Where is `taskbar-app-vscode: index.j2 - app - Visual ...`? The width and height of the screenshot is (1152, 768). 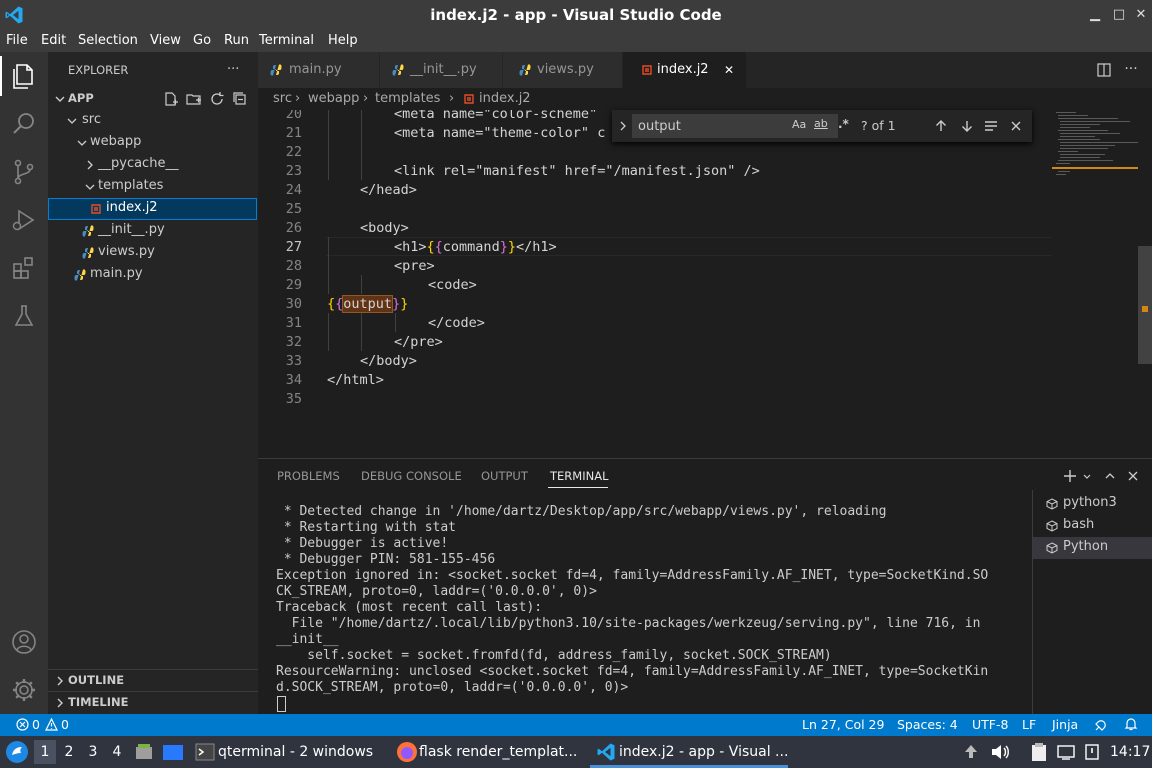 taskbar-app-vscode: index.j2 - app - Visual ... is located at coordinates (703, 752).